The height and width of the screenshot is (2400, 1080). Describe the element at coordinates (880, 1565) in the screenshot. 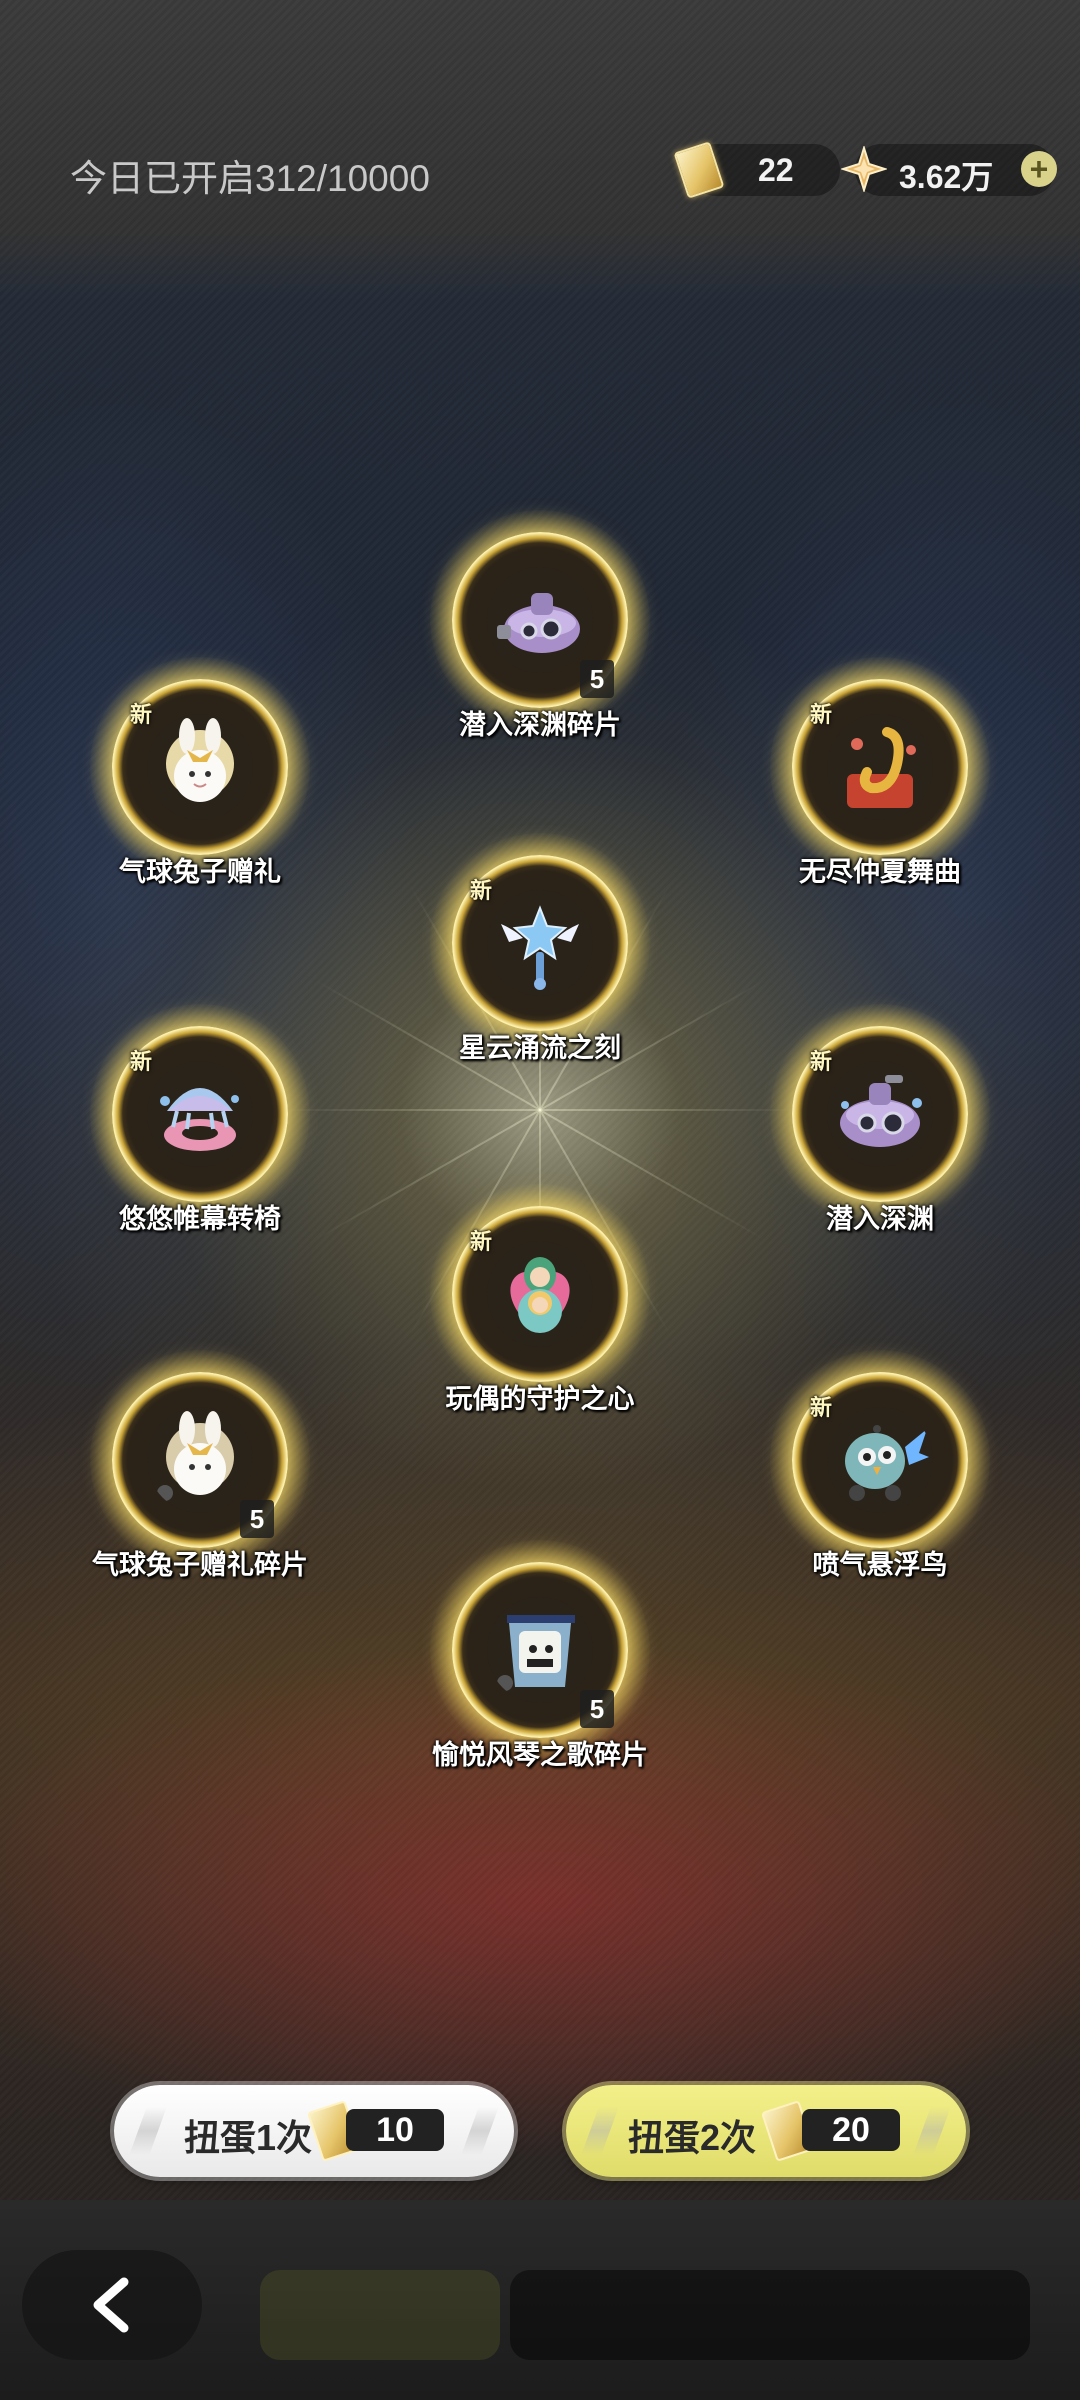

I see `prize-name: 喷气悬浮鸟` at that location.